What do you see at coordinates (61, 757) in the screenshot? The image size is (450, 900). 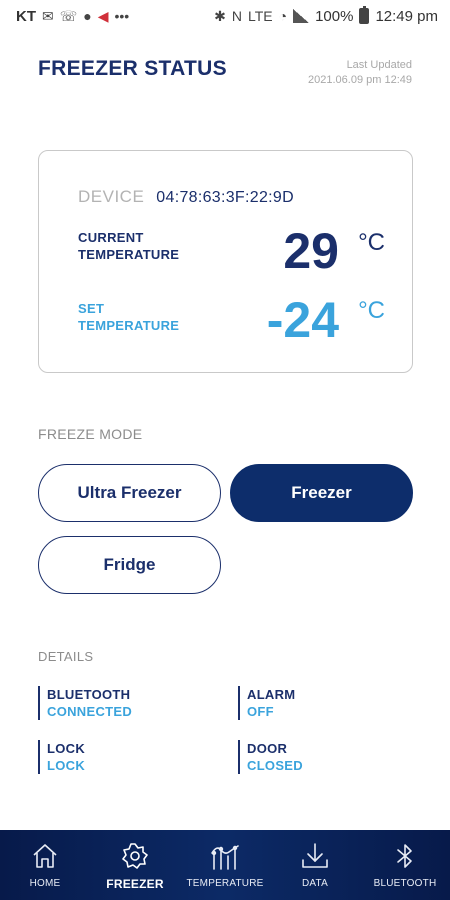 I see `detail-lock: LOCK LOCK` at bounding box center [61, 757].